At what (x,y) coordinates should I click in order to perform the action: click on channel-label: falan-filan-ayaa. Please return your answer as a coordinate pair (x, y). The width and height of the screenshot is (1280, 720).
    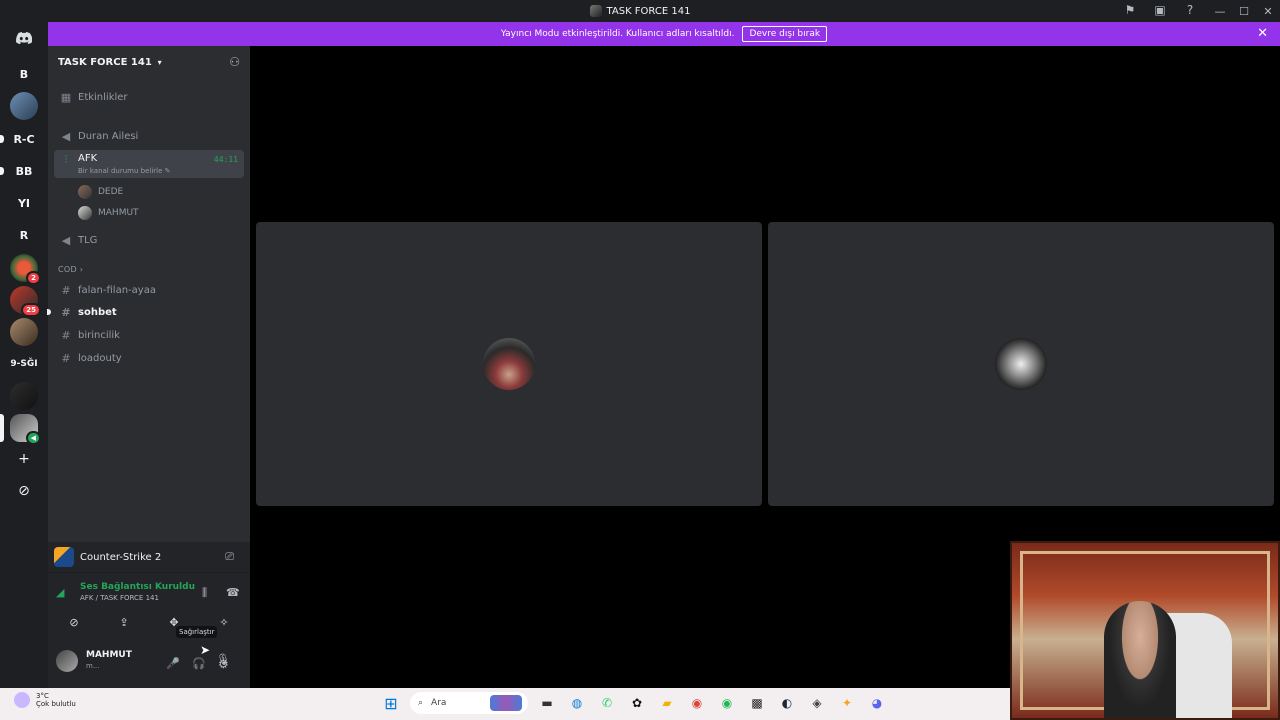
    Looking at the image, I should click on (117, 290).